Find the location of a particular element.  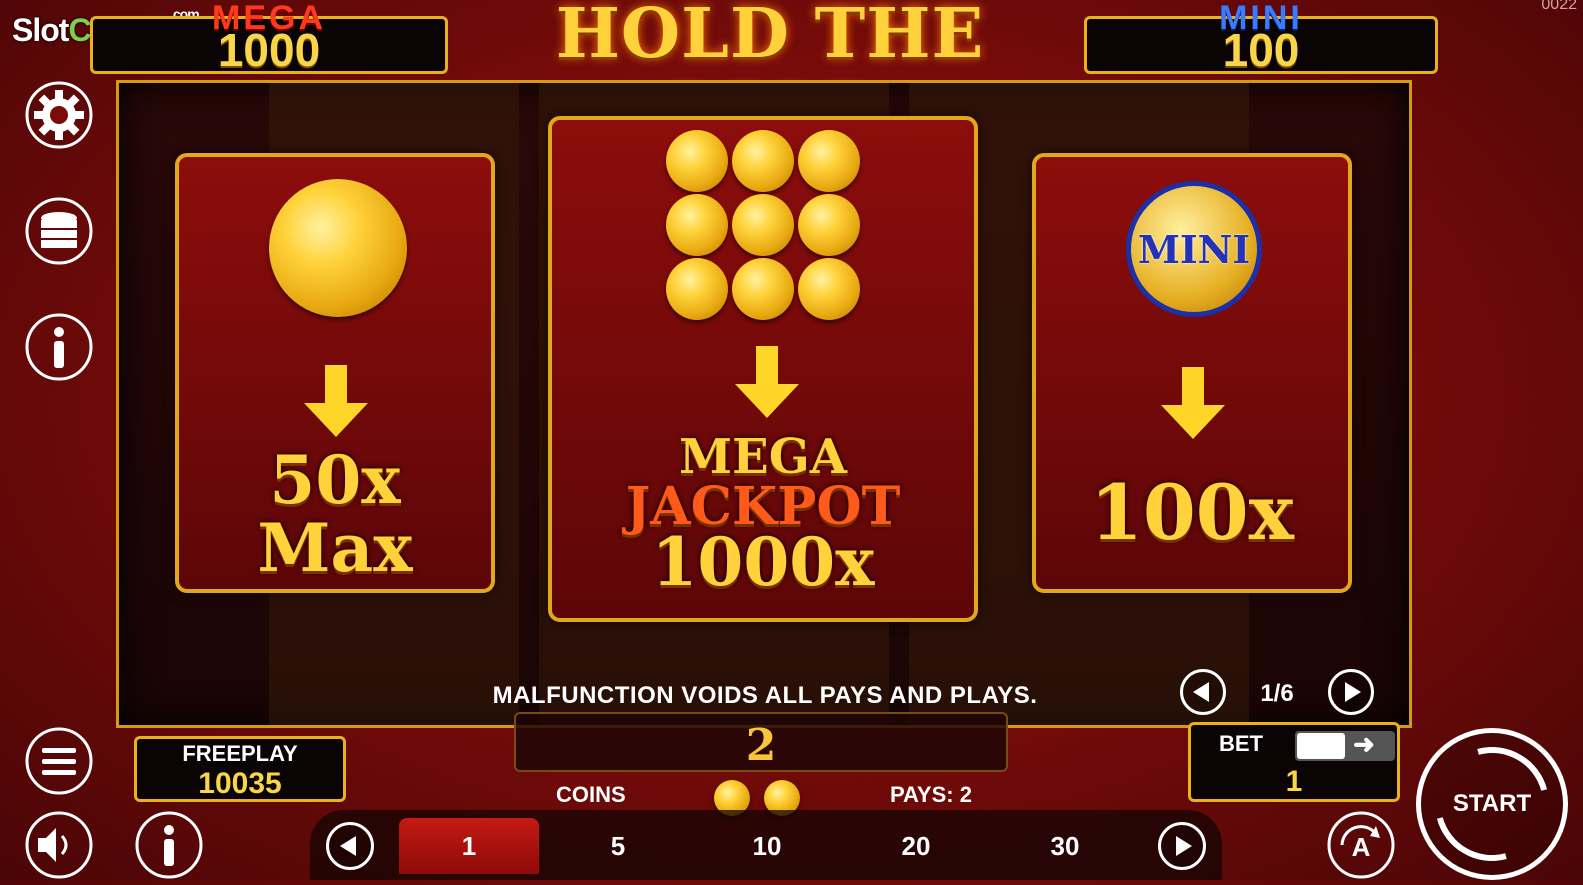

mini-jackpot-box: MINI 100 is located at coordinates (1261, 38).